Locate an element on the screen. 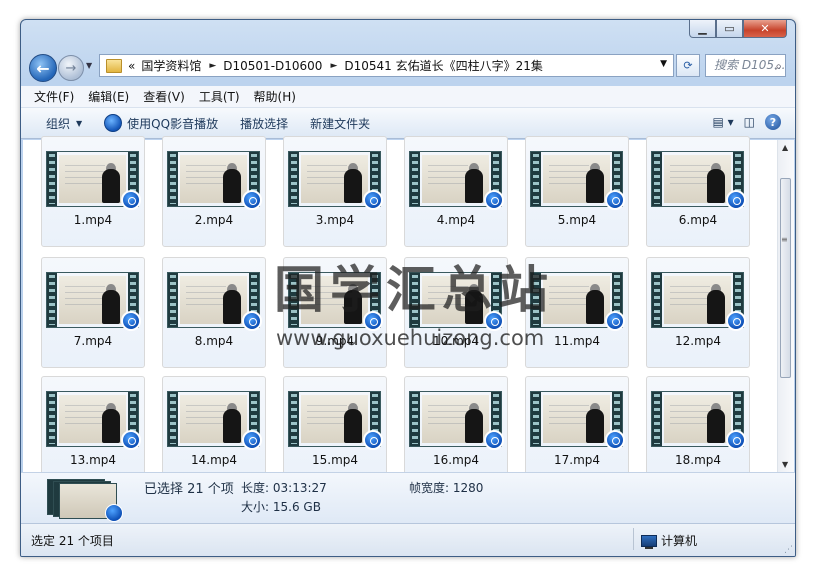 This screenshot has height=576, width=815. file-name: 4.mp4 is located at coordinates (456, 220).